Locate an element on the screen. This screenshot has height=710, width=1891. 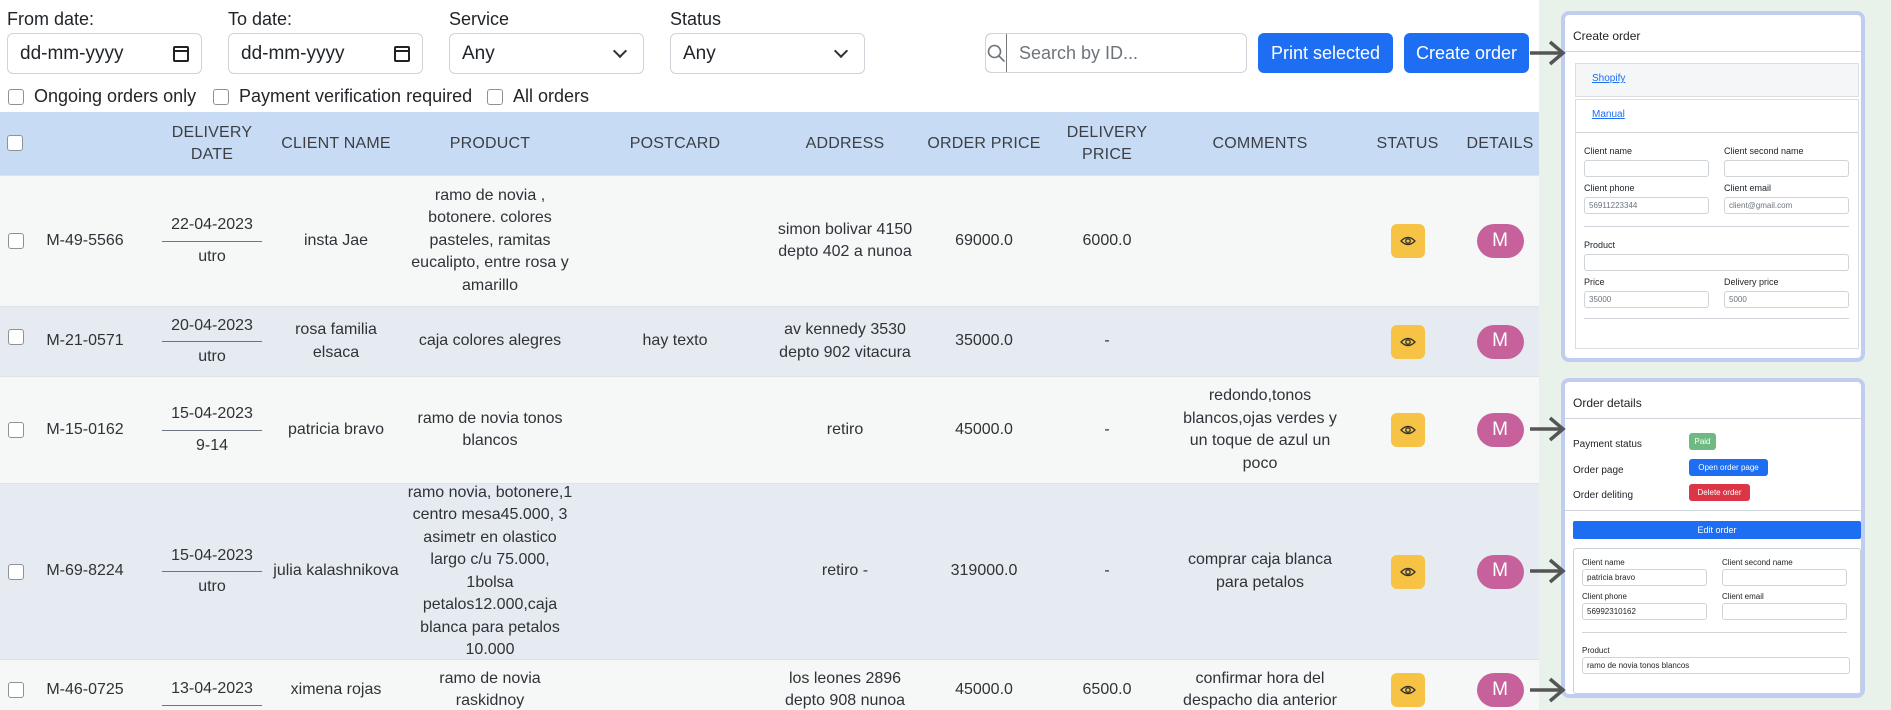
header-postcard: POSTCARD is located at coordinates (675, 143).